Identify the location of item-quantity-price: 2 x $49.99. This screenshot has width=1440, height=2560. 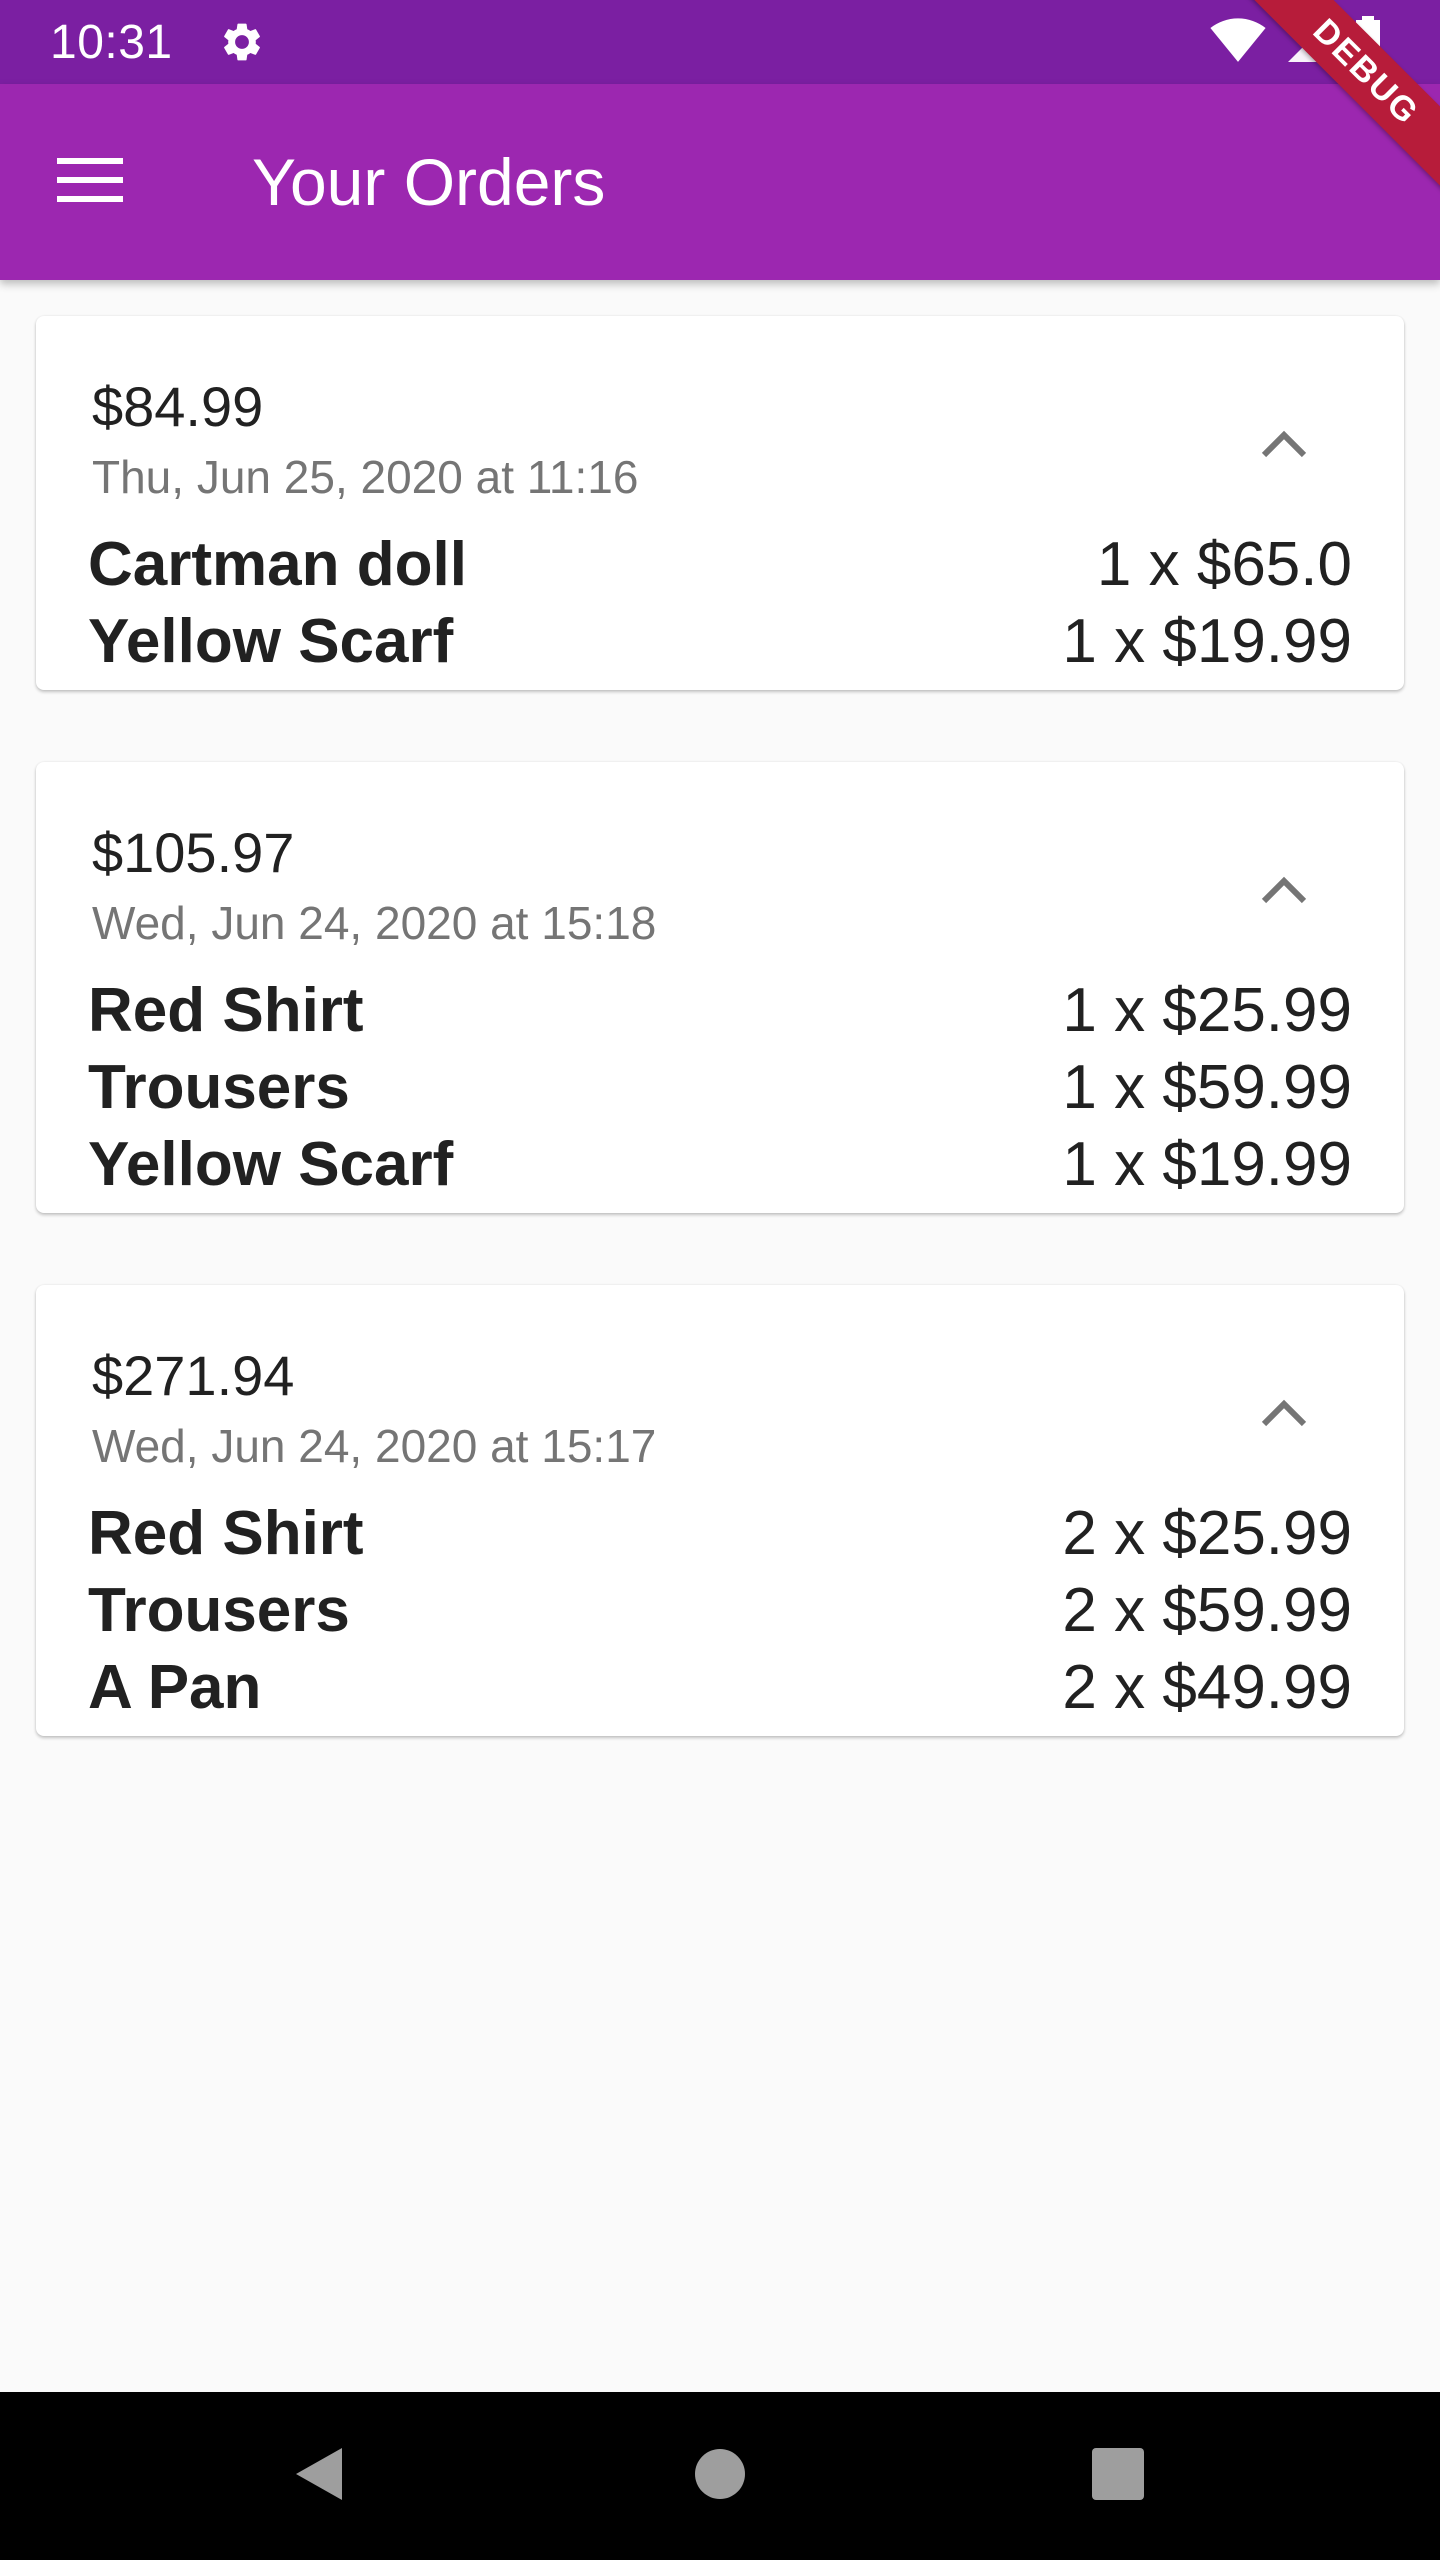
(1207, 1687).